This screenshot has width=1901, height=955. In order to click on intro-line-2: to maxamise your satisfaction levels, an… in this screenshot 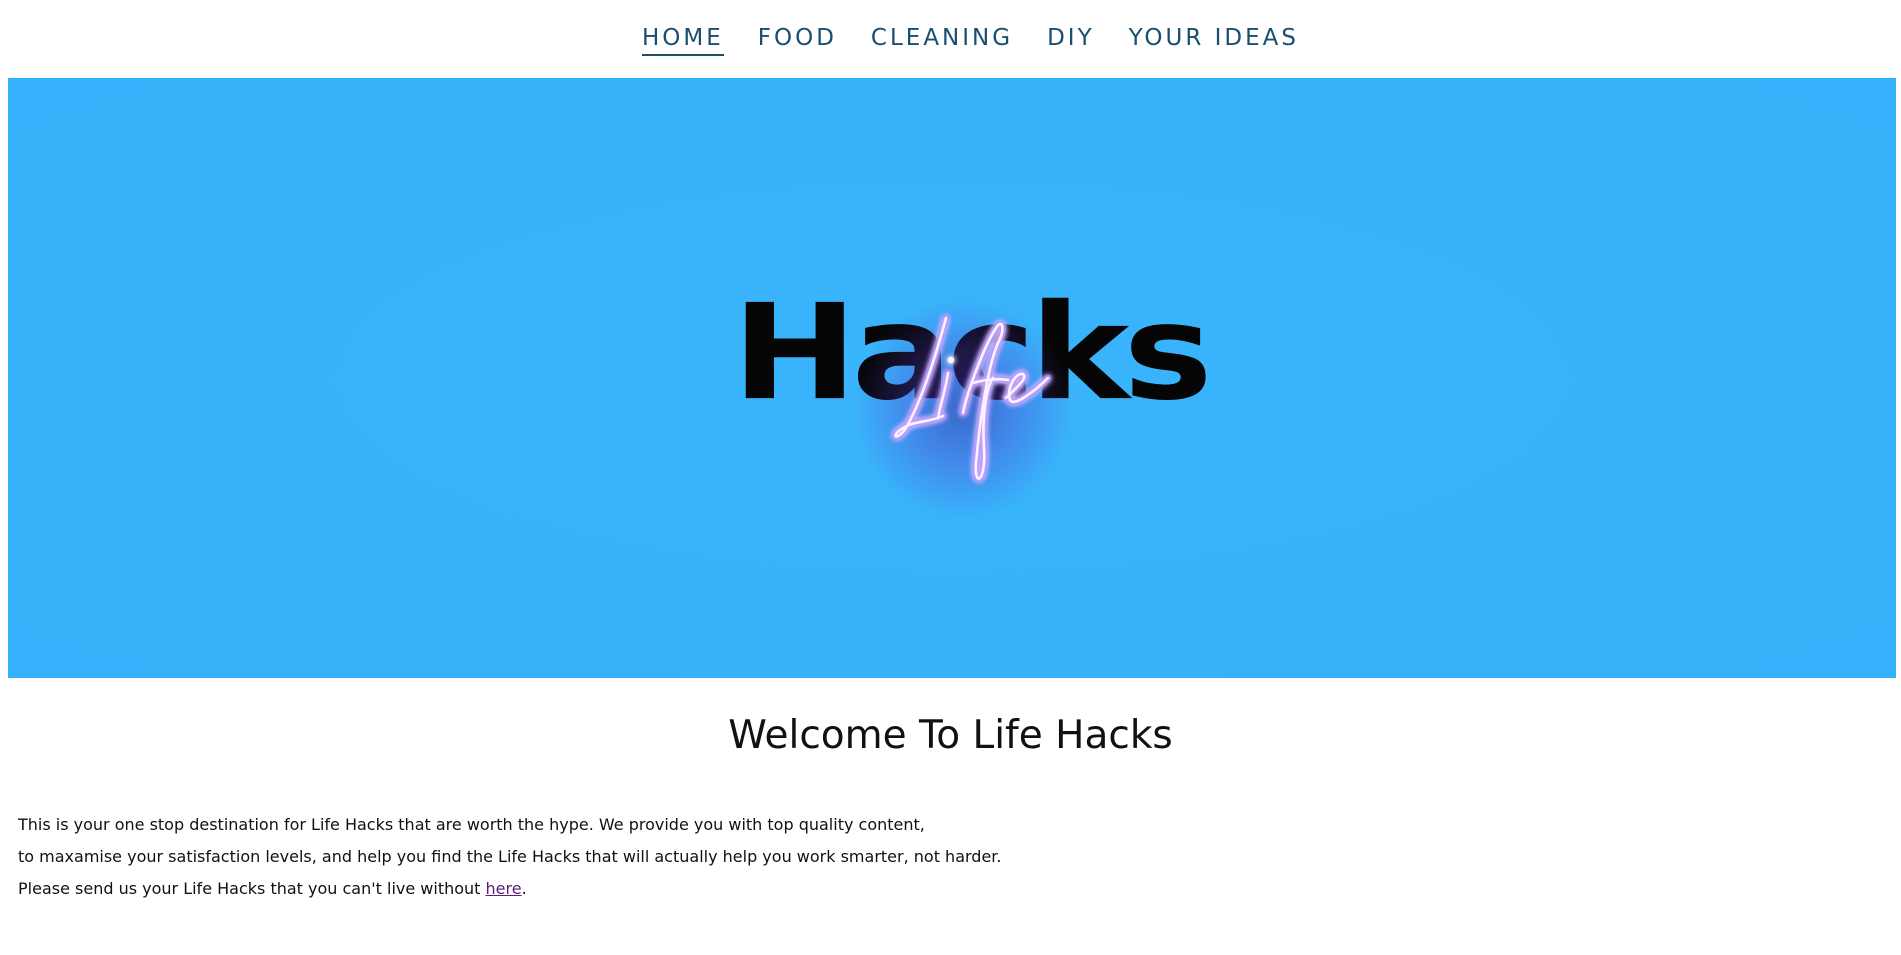, I will do `click(510, 856)`.